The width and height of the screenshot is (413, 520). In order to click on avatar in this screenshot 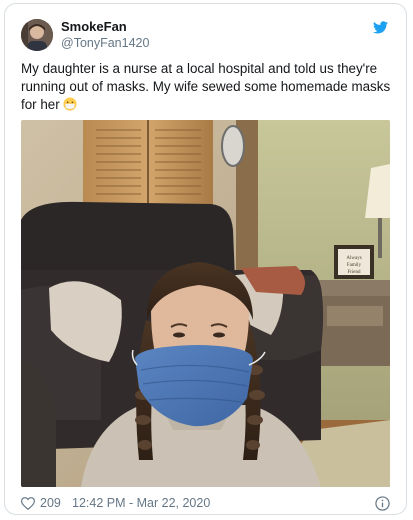, I will do `click(37, 35)`.